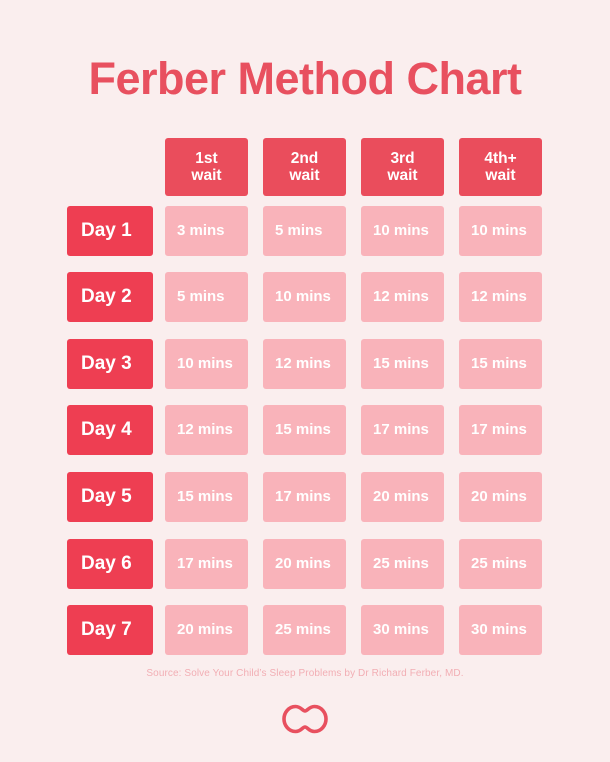 The width and height of the screenshot is (610, 762). I want to click on row-label-text: Day 7, so click(106, 630).